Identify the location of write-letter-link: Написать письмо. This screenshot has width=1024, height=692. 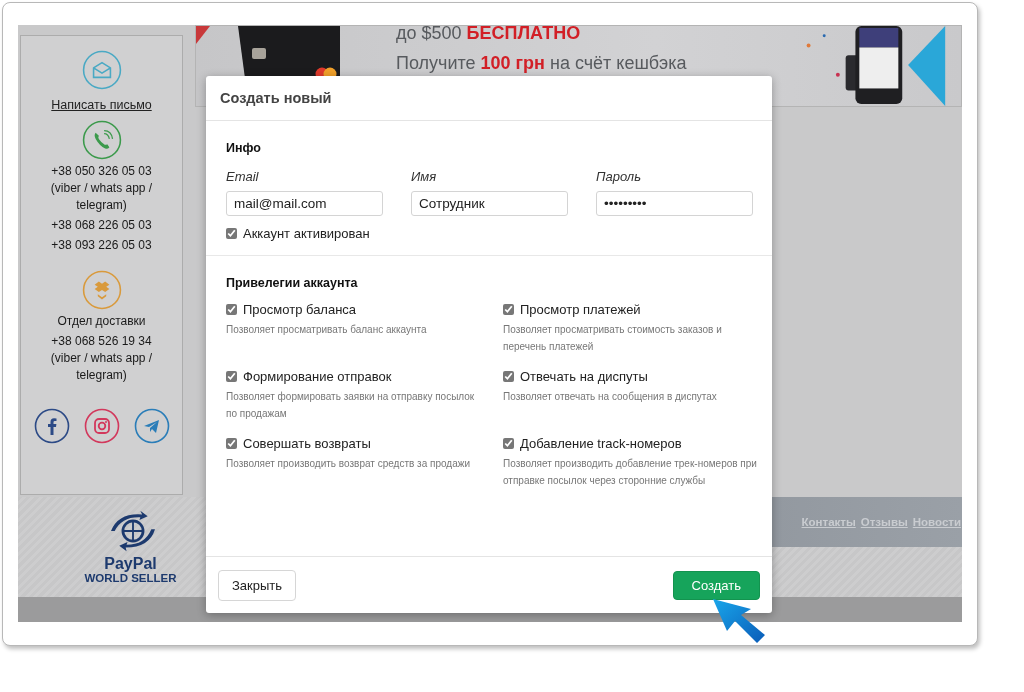
(101, 105).